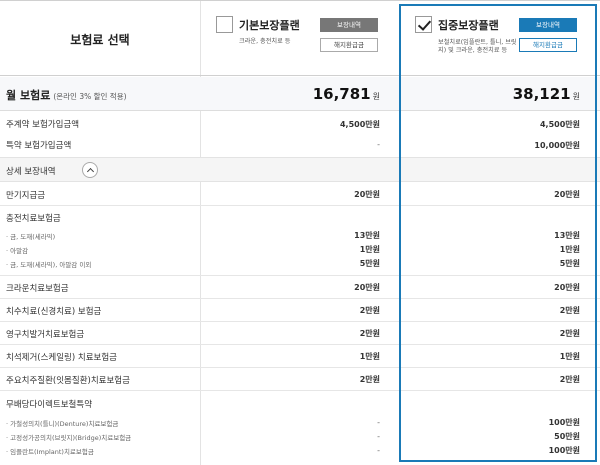 This screenshot has height=465, width=600. What do you see at coordinates (62, 424) in the screenshot?
I see `sub-row-label: · 가철성의치(틀니)(Denture)치료보험금` at bounding box center [62, 424].